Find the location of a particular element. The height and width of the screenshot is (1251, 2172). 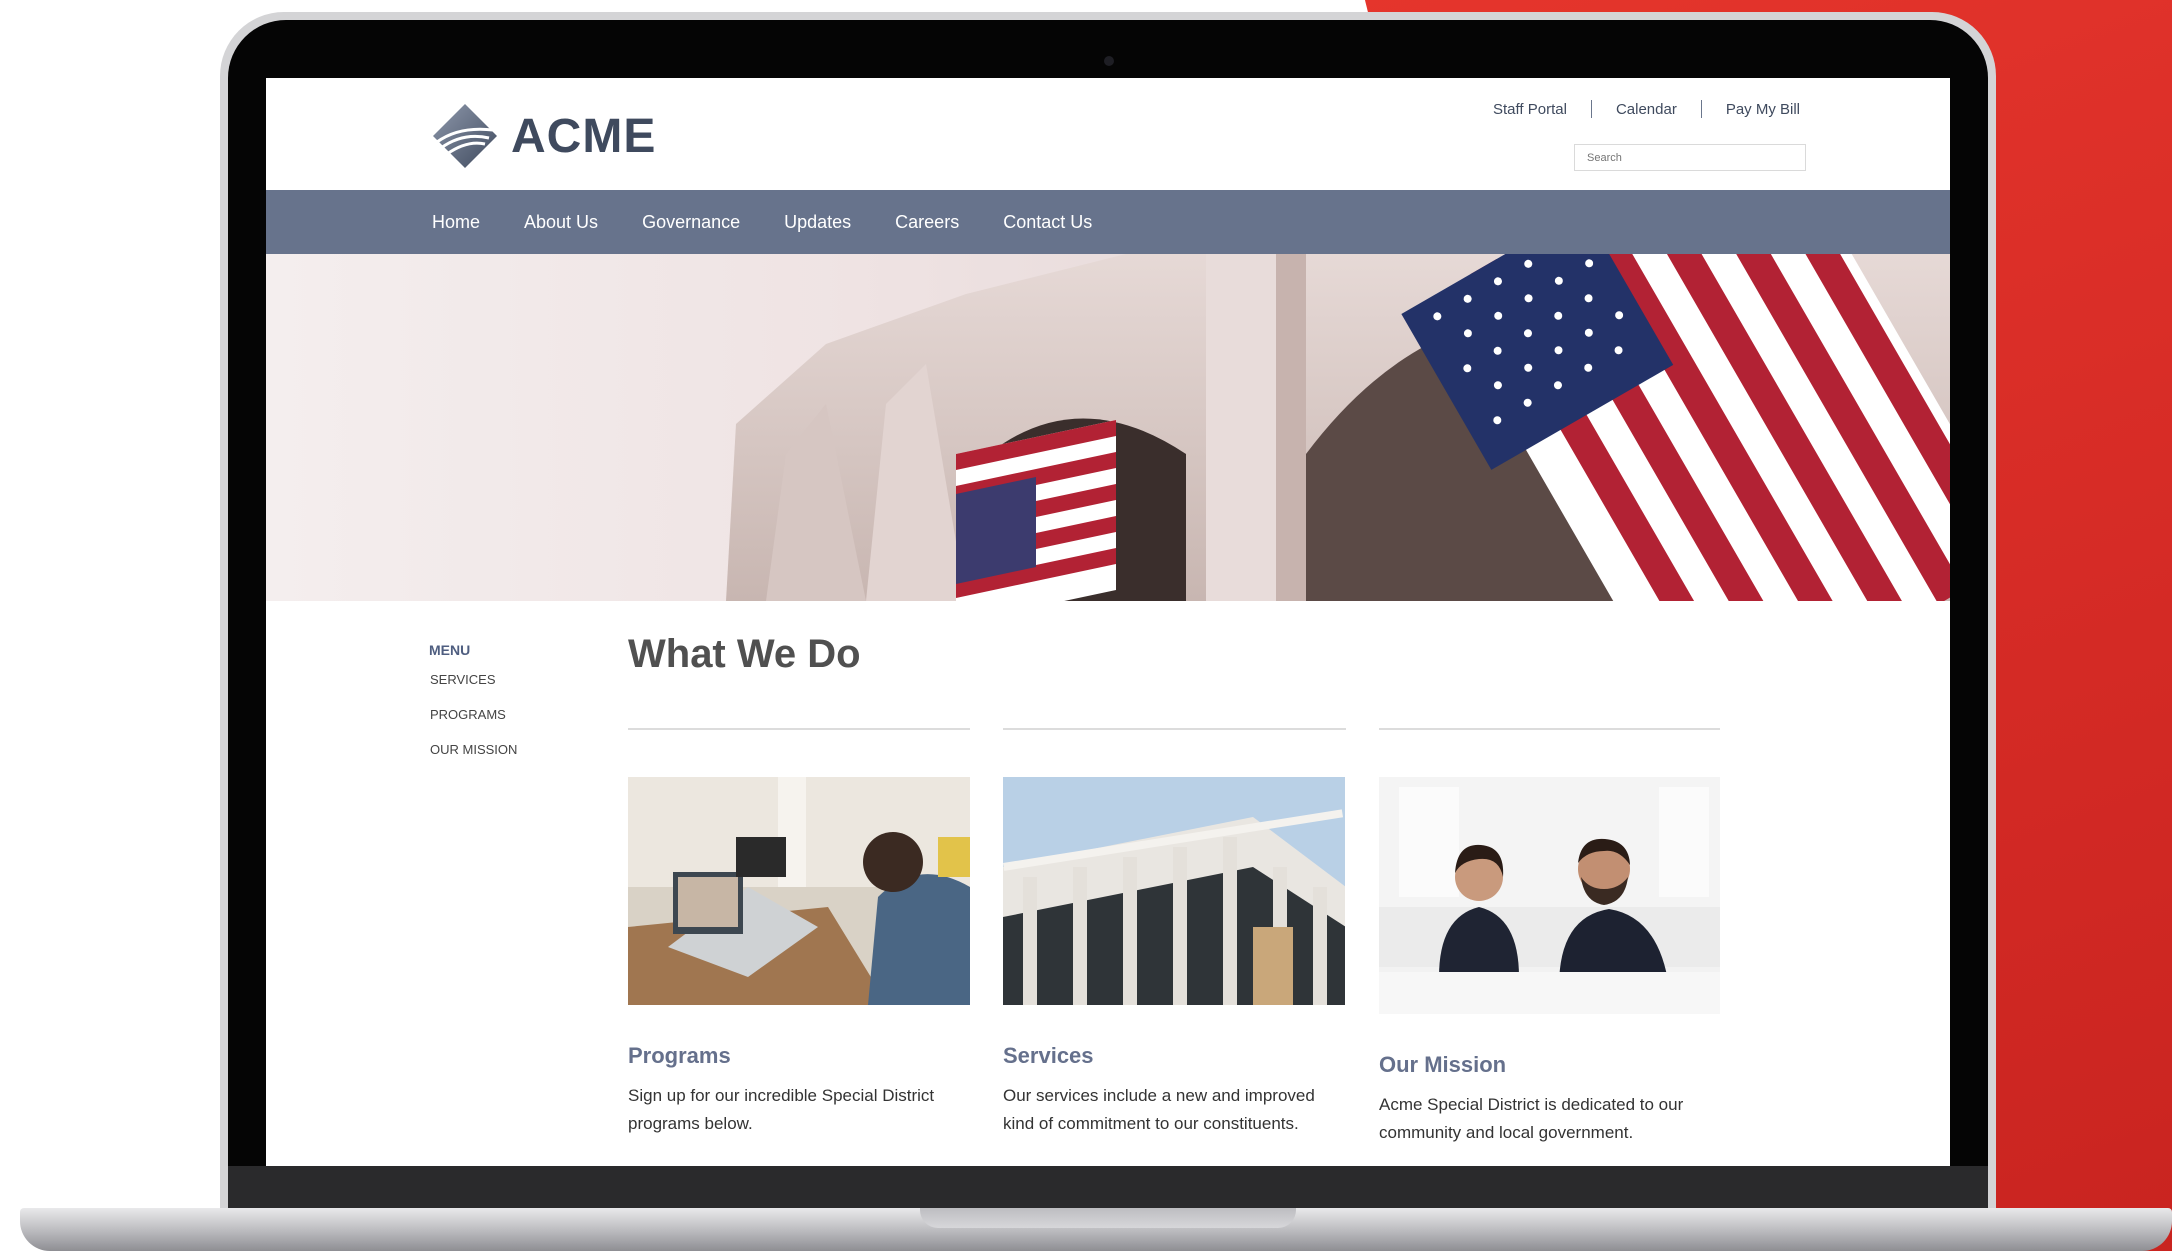

page-title: What We Do is located at coordinates (744, 654).